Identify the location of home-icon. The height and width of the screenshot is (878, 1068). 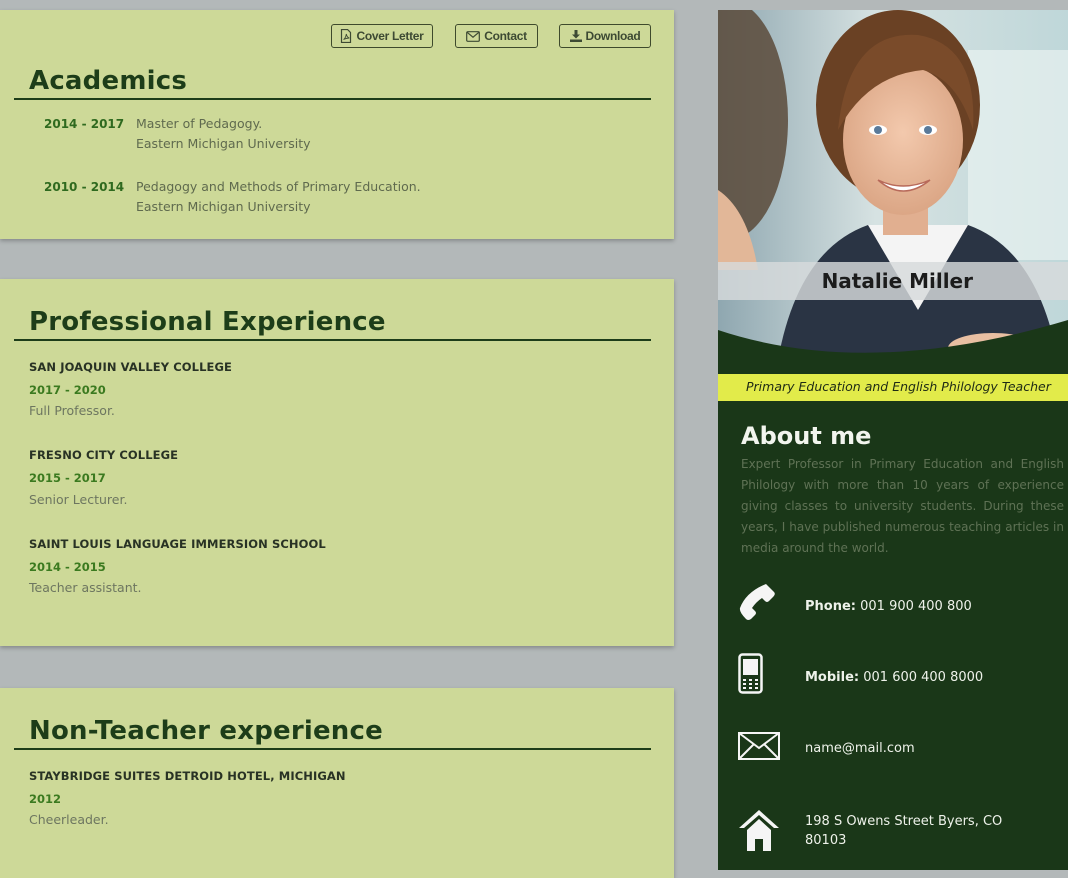
(759, 830).